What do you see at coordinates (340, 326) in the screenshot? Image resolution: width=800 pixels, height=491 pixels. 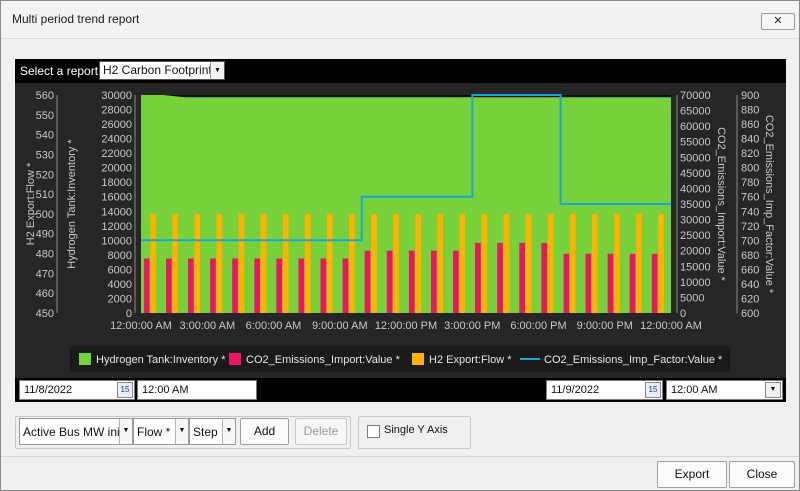 I see `x-tick-label: 9:00:00 AM` at bounding box center [340, 326].